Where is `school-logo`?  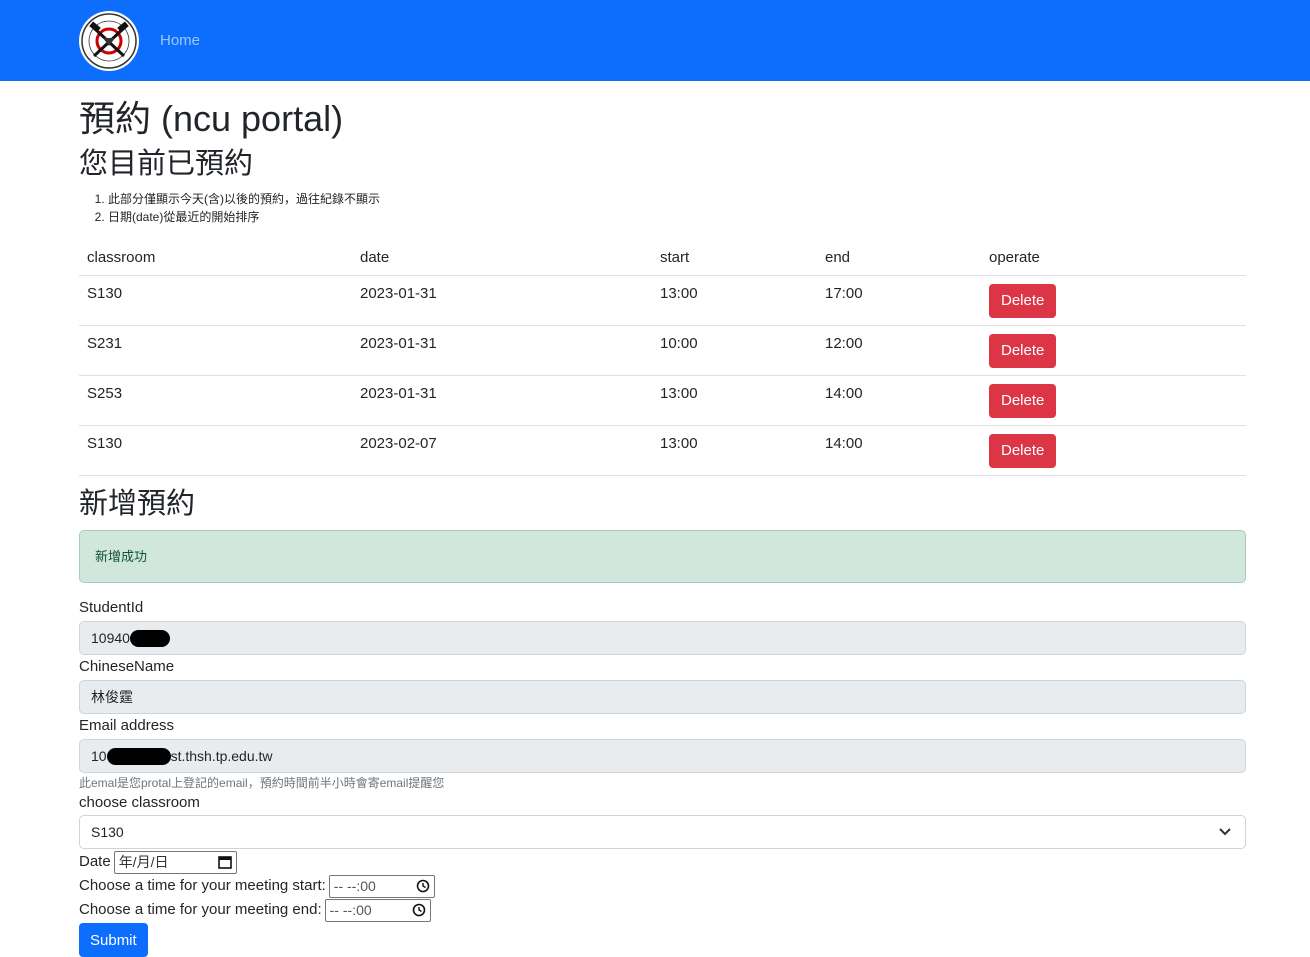 school-logo is located at coordinates (109, 40).